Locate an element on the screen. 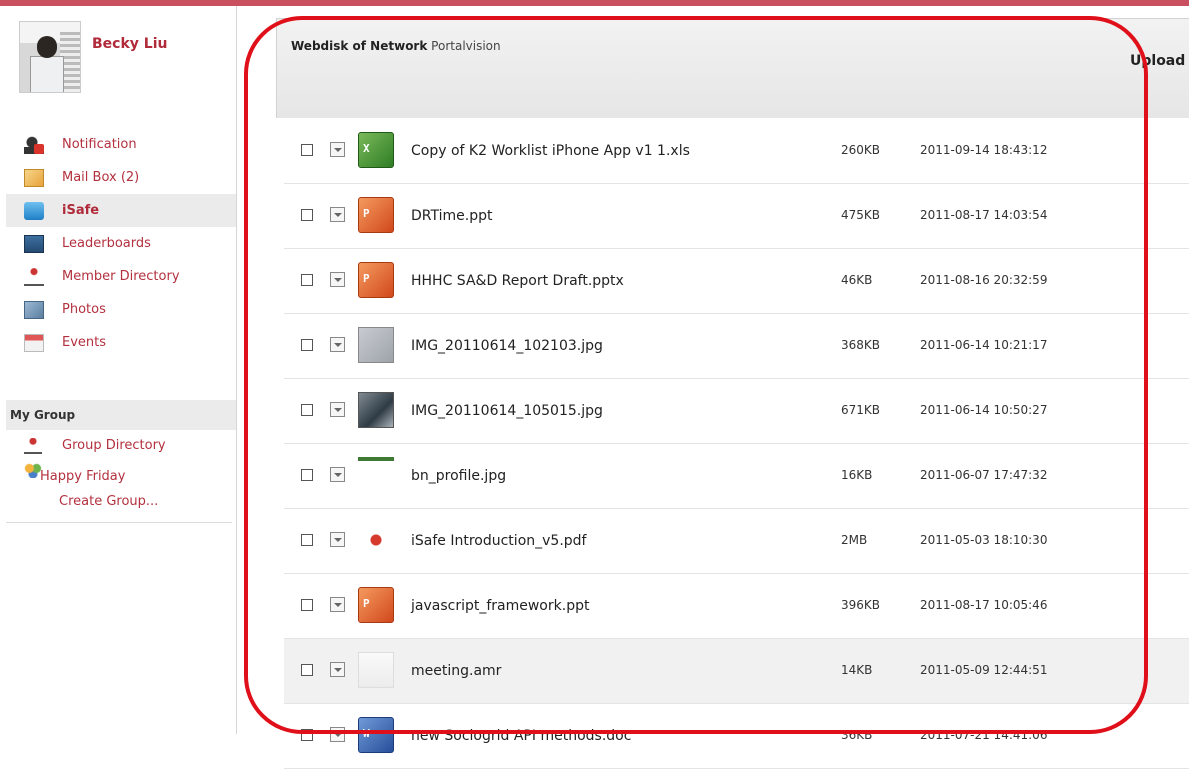  file-size: 475KB is located at coordinates (861, 215).